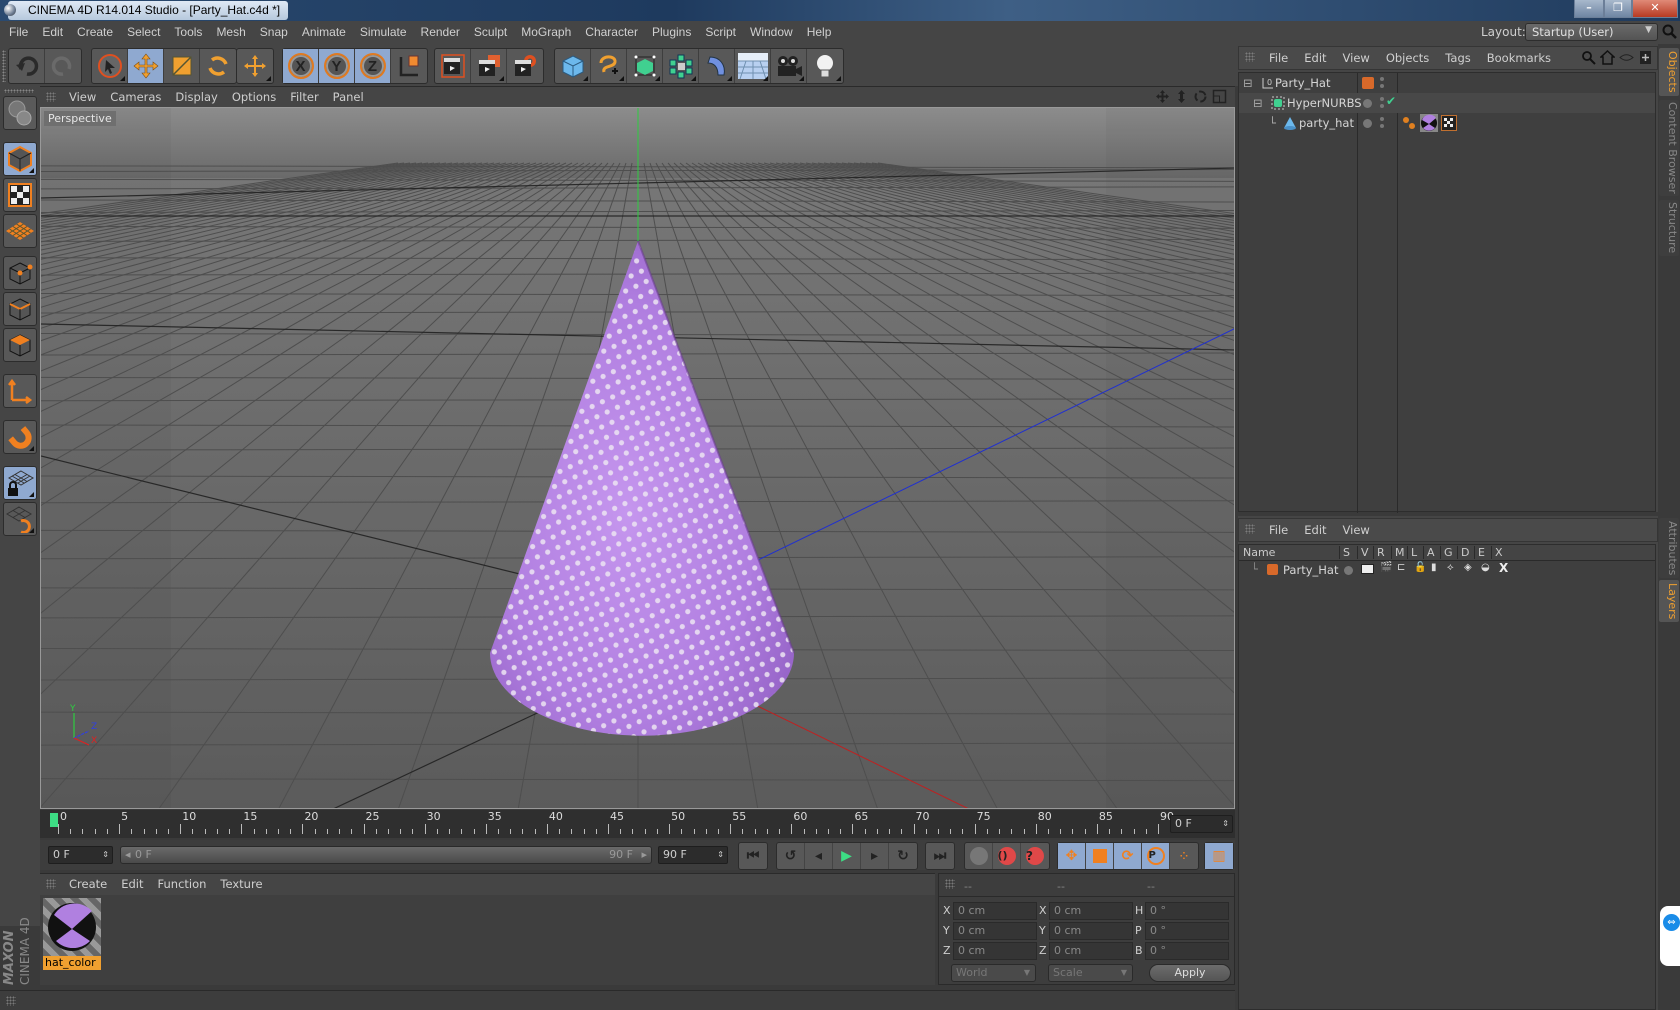  I want to click on tab-layers: Layers, so click(1669, 601).